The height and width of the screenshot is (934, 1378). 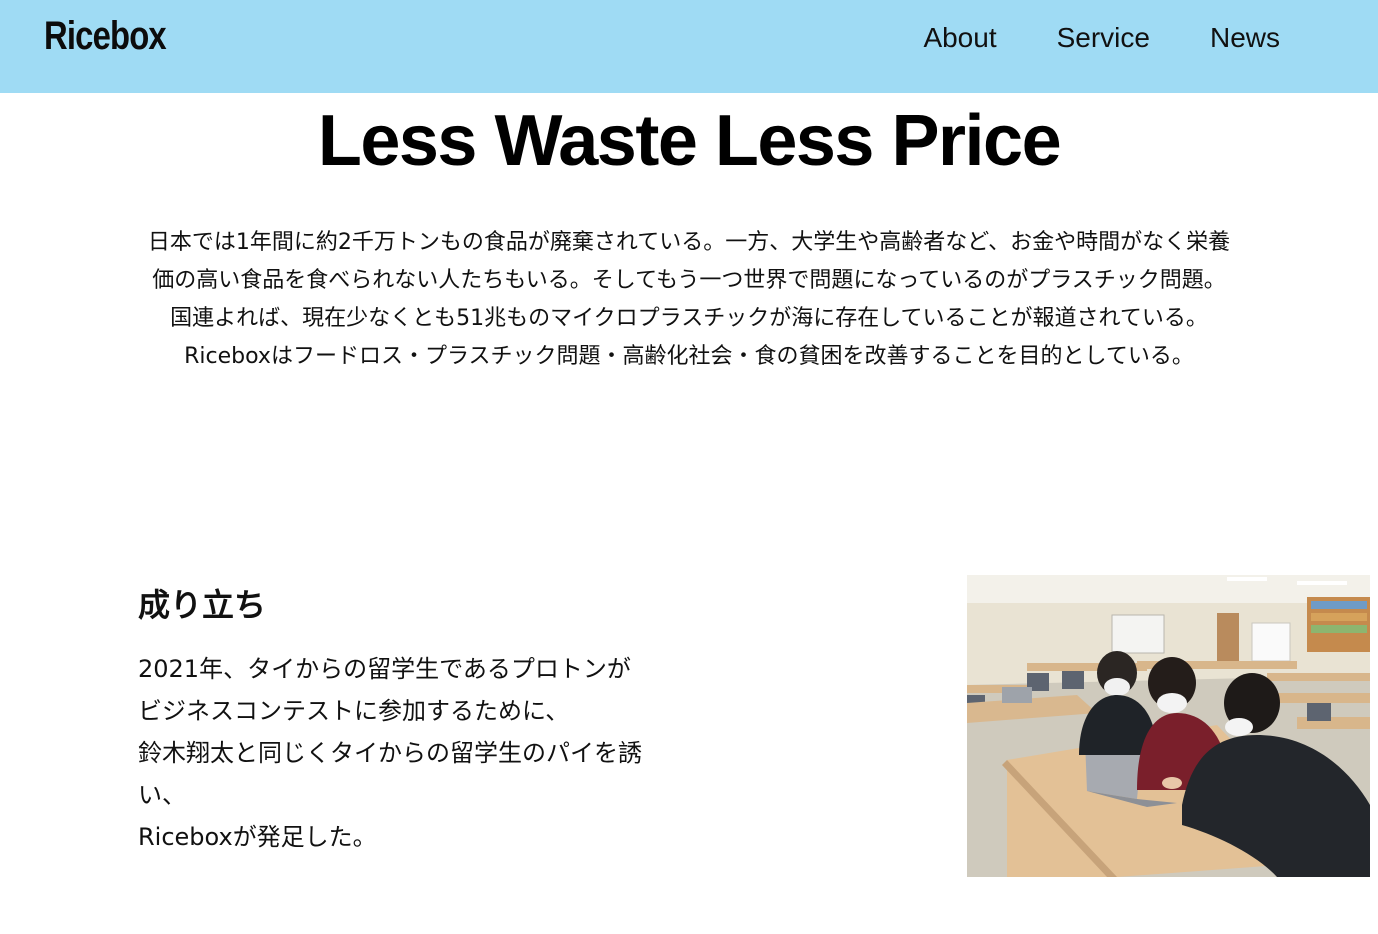 What do you see at coordinates (689, 46) in the screenshot?
I see `site-header: Ricebox About Service News` at bounding box center [689, 46].